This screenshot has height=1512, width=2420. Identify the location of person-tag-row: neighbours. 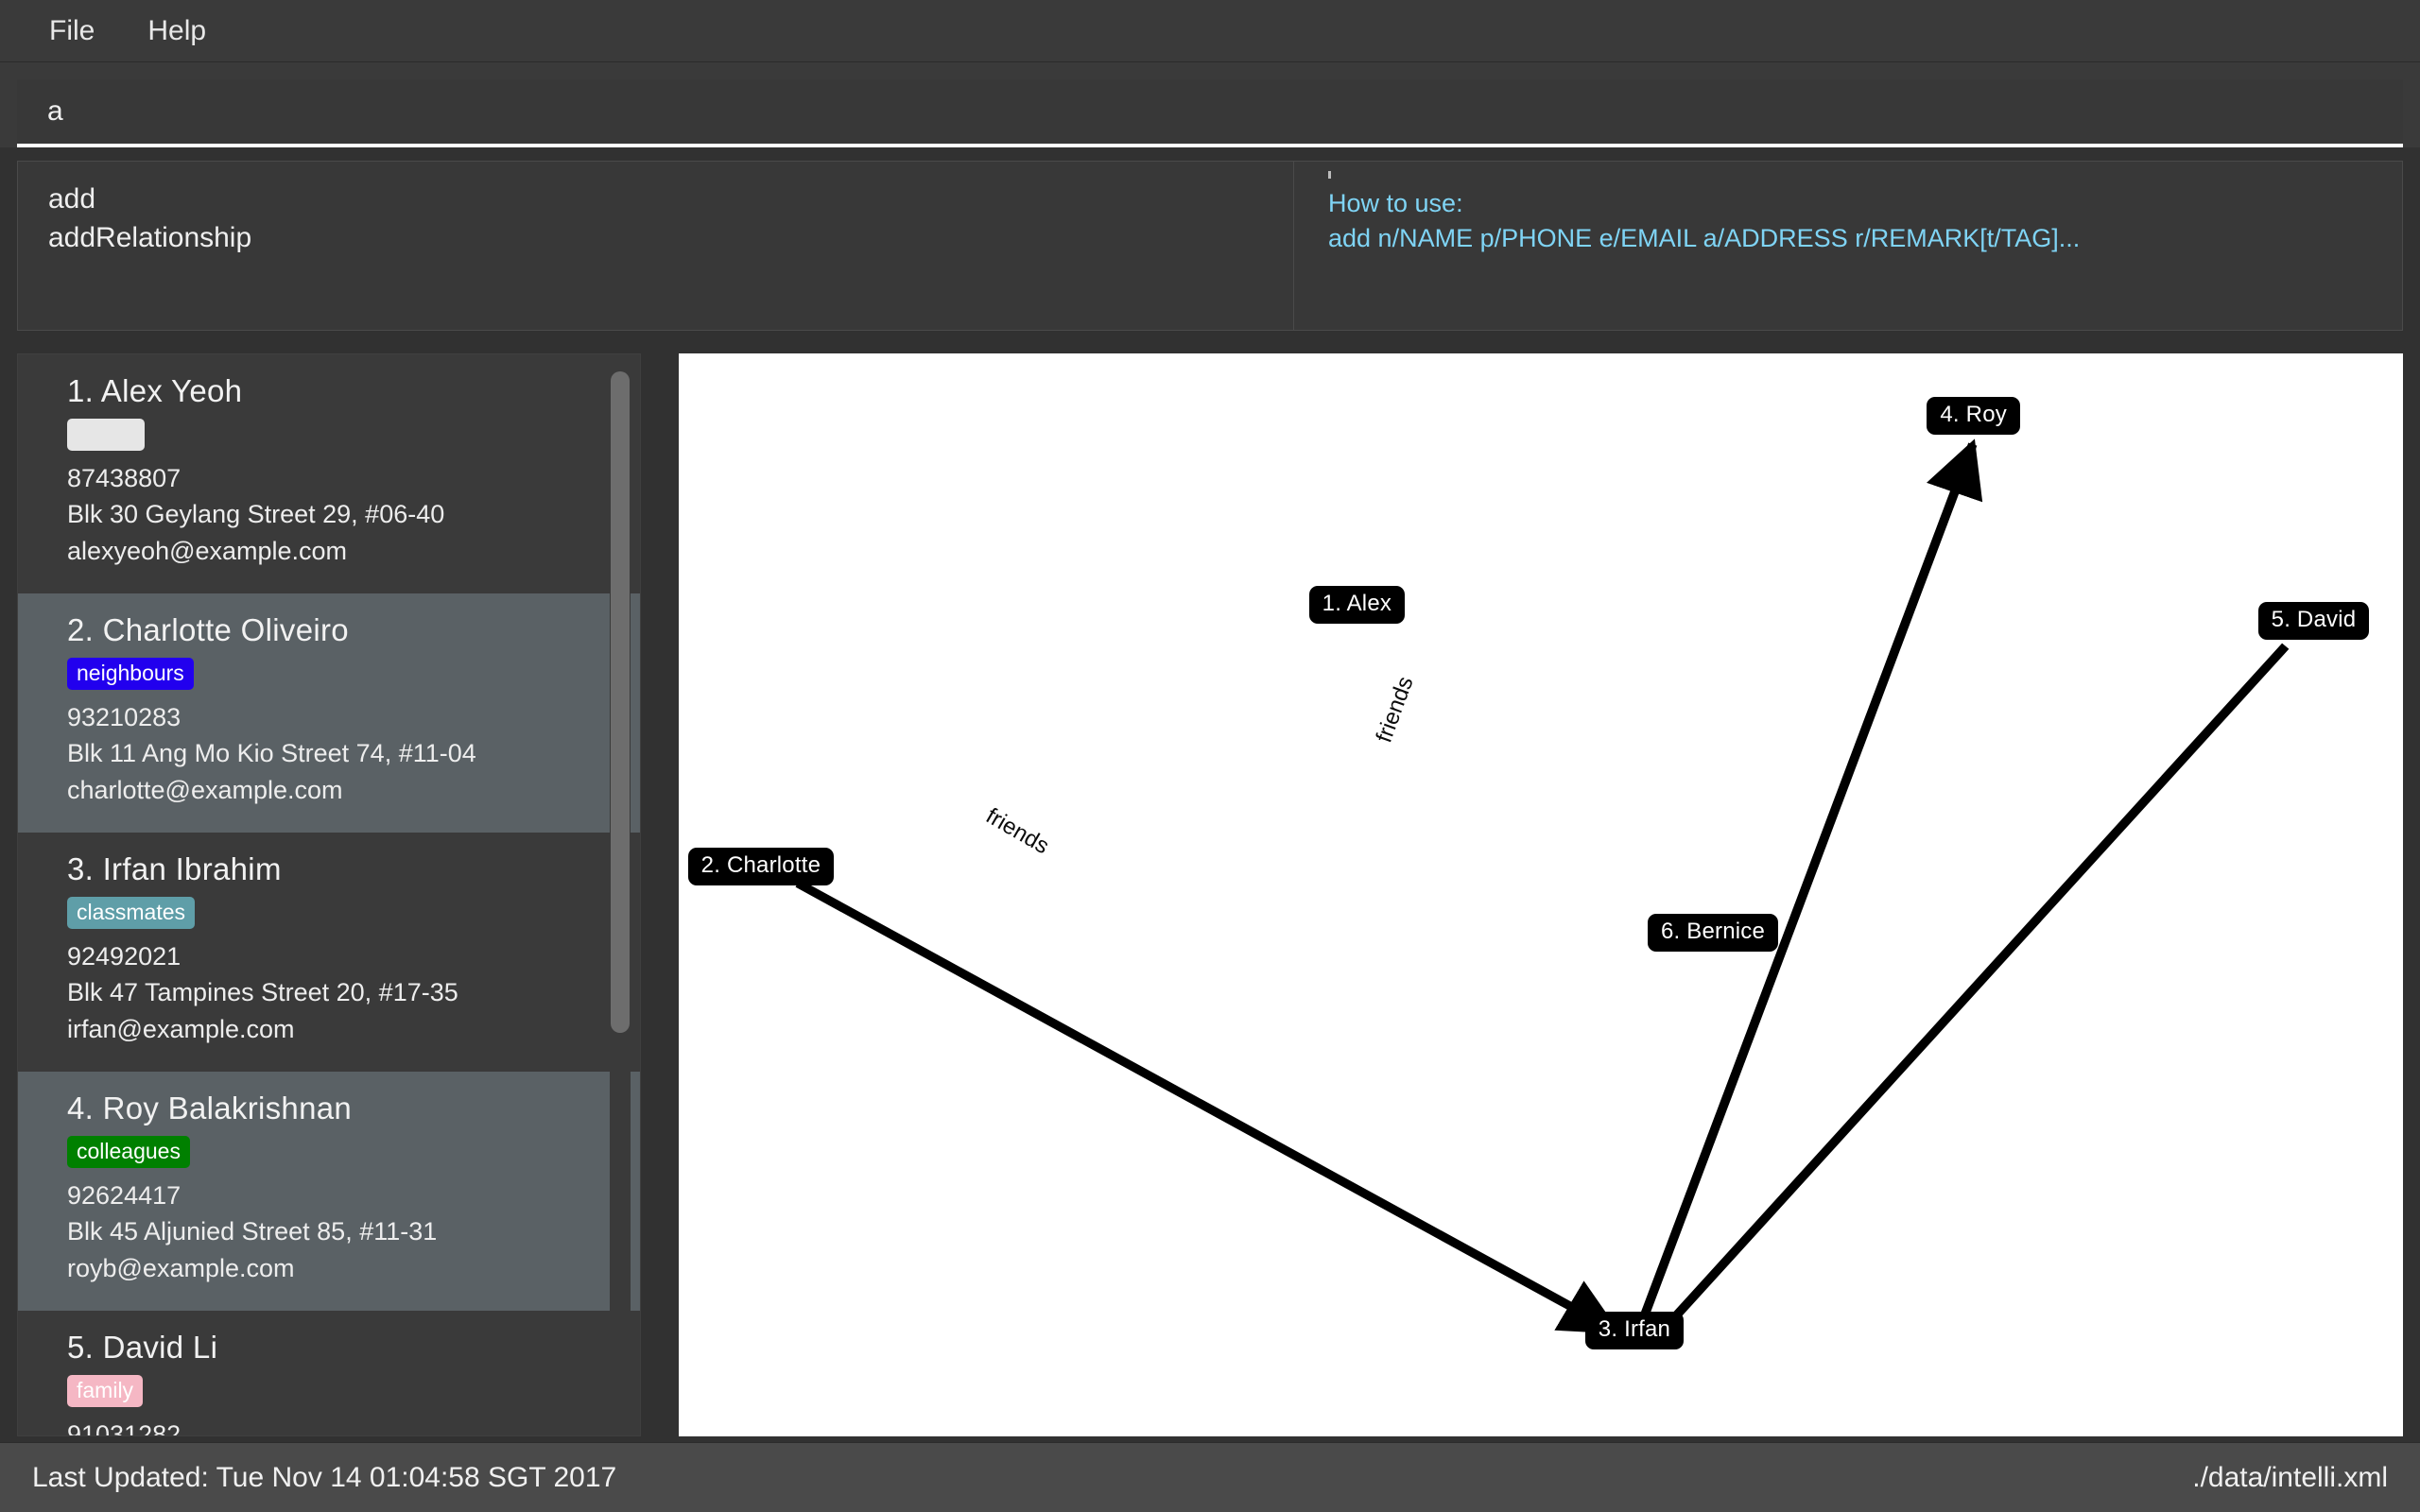
(353, 673).